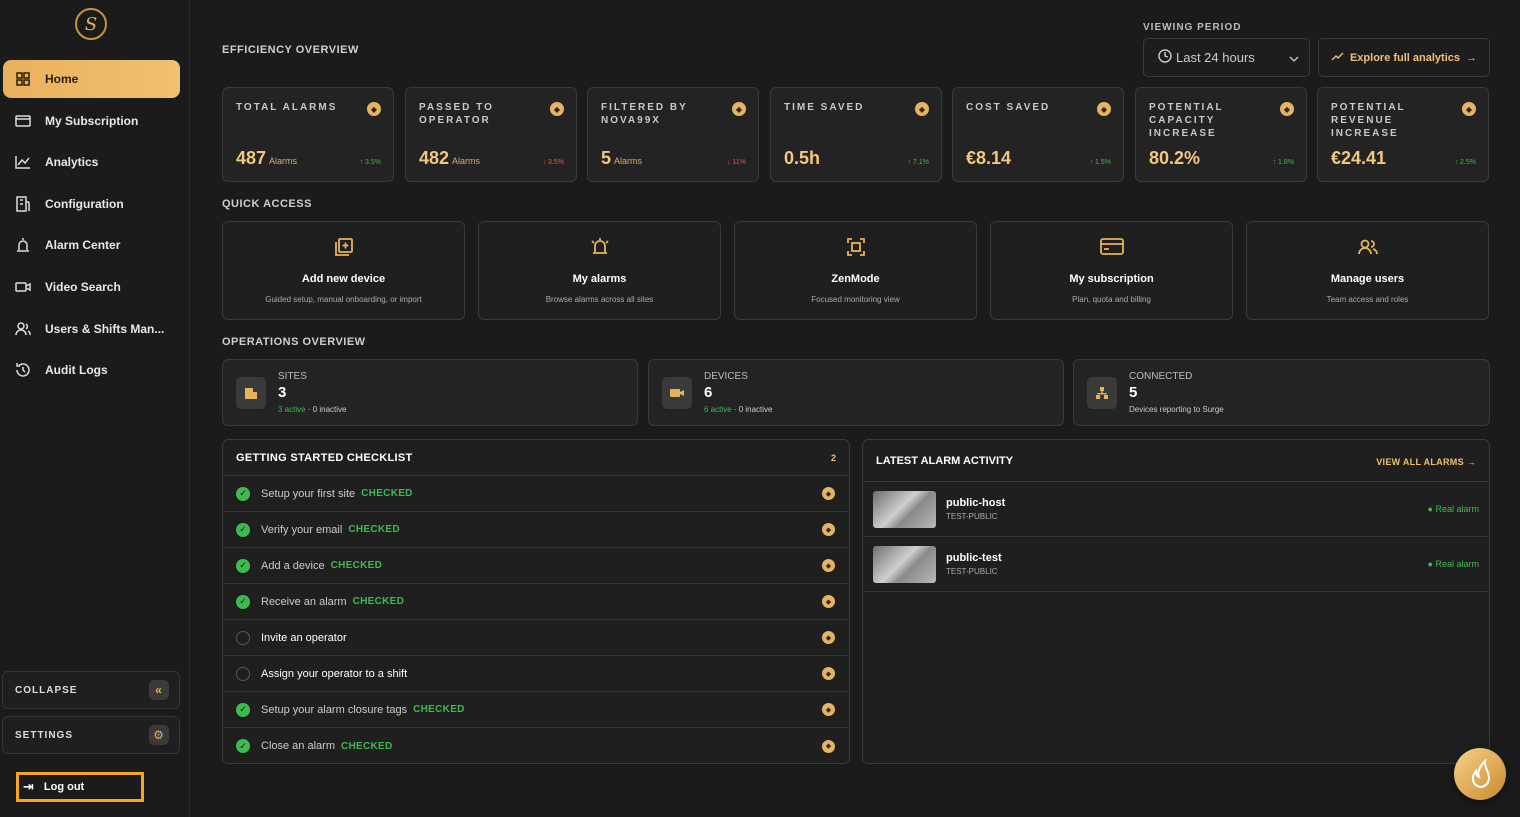  Describe the element at coordinates (904, 509) in the screenshot. I see `alarm-thumbnail` at that location.